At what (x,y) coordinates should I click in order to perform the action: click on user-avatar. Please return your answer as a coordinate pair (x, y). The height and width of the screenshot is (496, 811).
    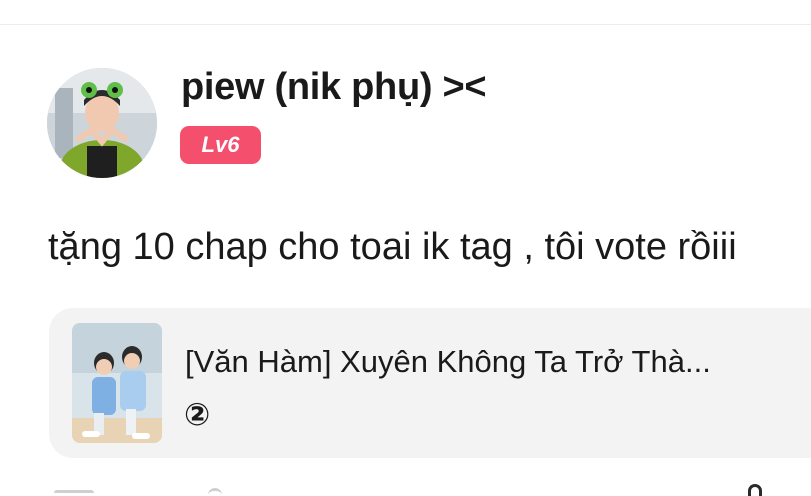
    Looking at the image, I should click on (102, 123).